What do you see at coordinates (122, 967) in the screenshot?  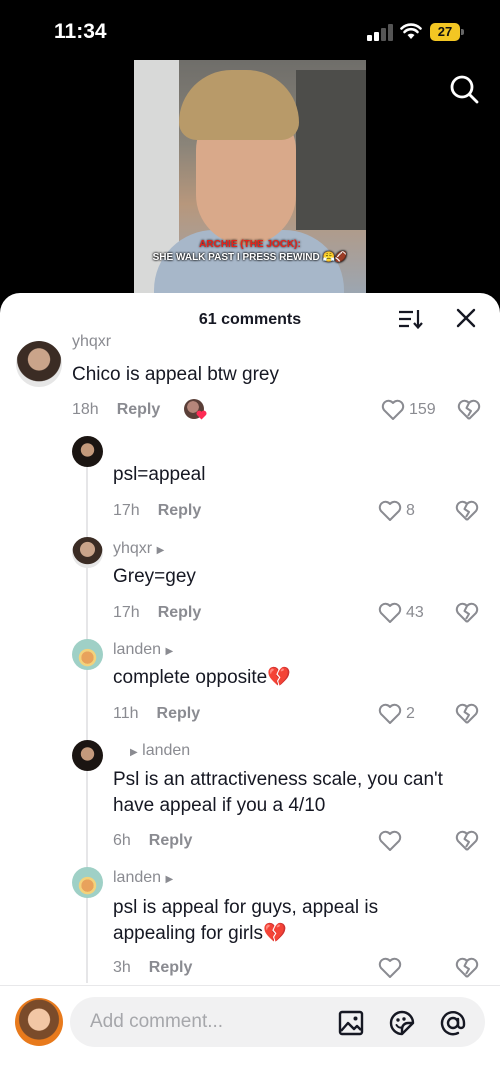 I see `comment-time: 3h` at bounding box center [122, 967].